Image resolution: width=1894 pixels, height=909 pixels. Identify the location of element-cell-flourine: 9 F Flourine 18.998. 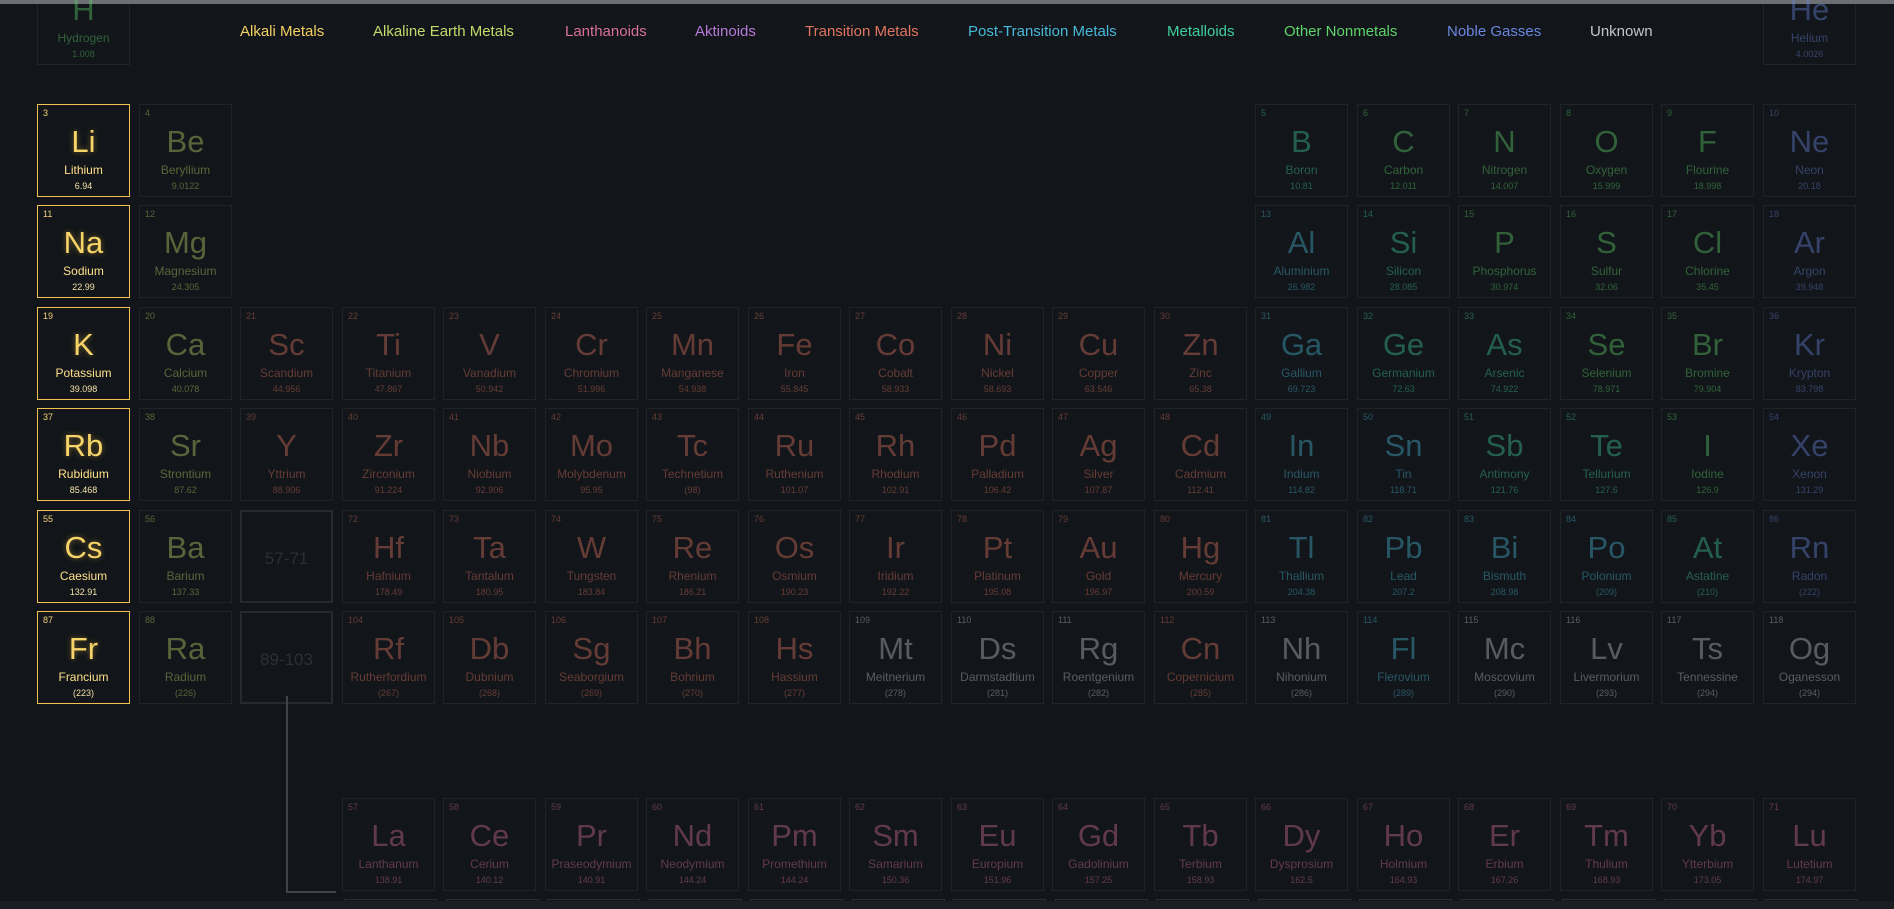
(1707, 150).